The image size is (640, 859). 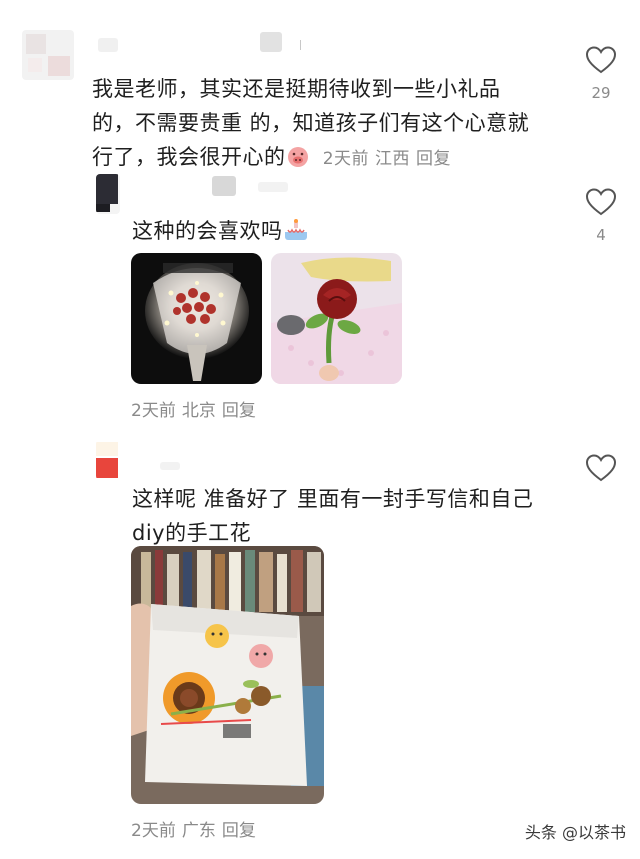 I want to click on crochet-rose-photo, so click(x=336, y=318).